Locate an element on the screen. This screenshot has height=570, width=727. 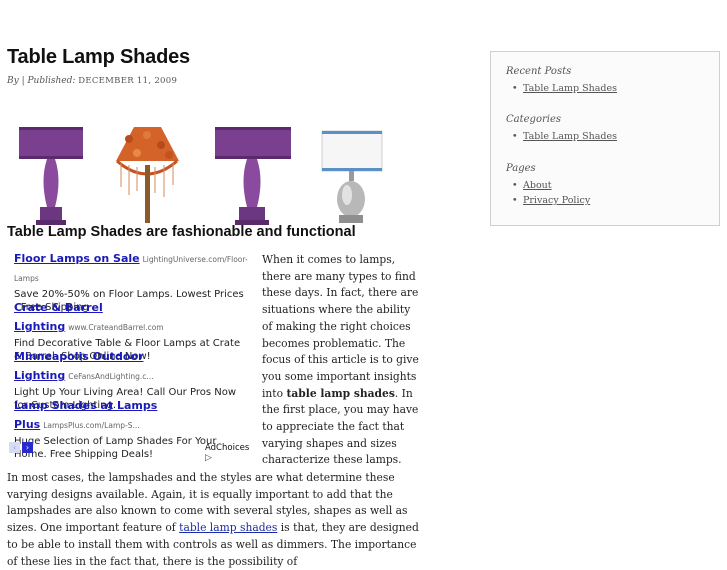
table-lamp-shades-link: table lamp shades is located at coordinates (228, 527).